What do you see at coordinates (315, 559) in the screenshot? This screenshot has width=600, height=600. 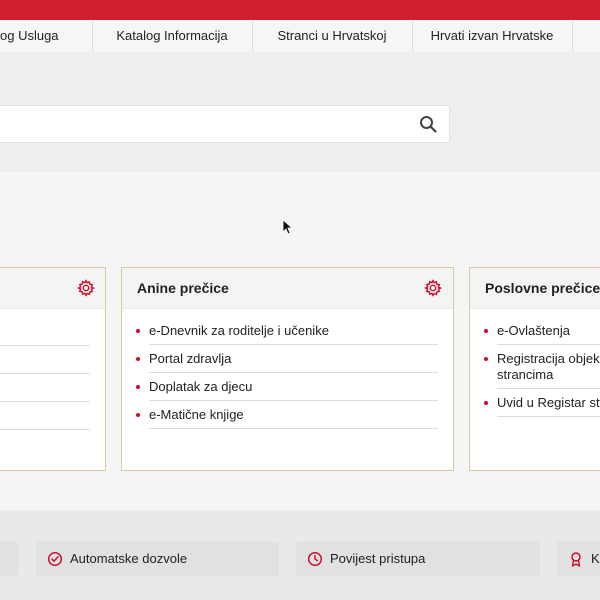 I see `clock-icon` at bounding box center [315, 559].